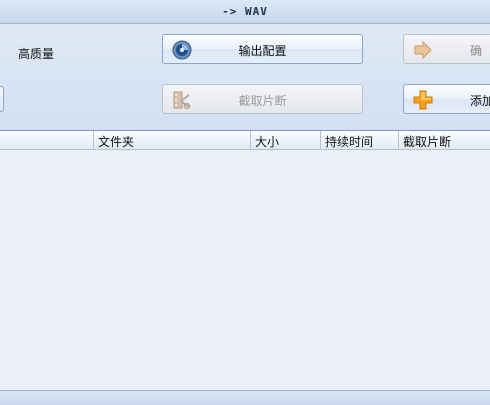 This screenshot has width=490, height=405. I want to click on profile-dropdown-edge, so click(2, 99).